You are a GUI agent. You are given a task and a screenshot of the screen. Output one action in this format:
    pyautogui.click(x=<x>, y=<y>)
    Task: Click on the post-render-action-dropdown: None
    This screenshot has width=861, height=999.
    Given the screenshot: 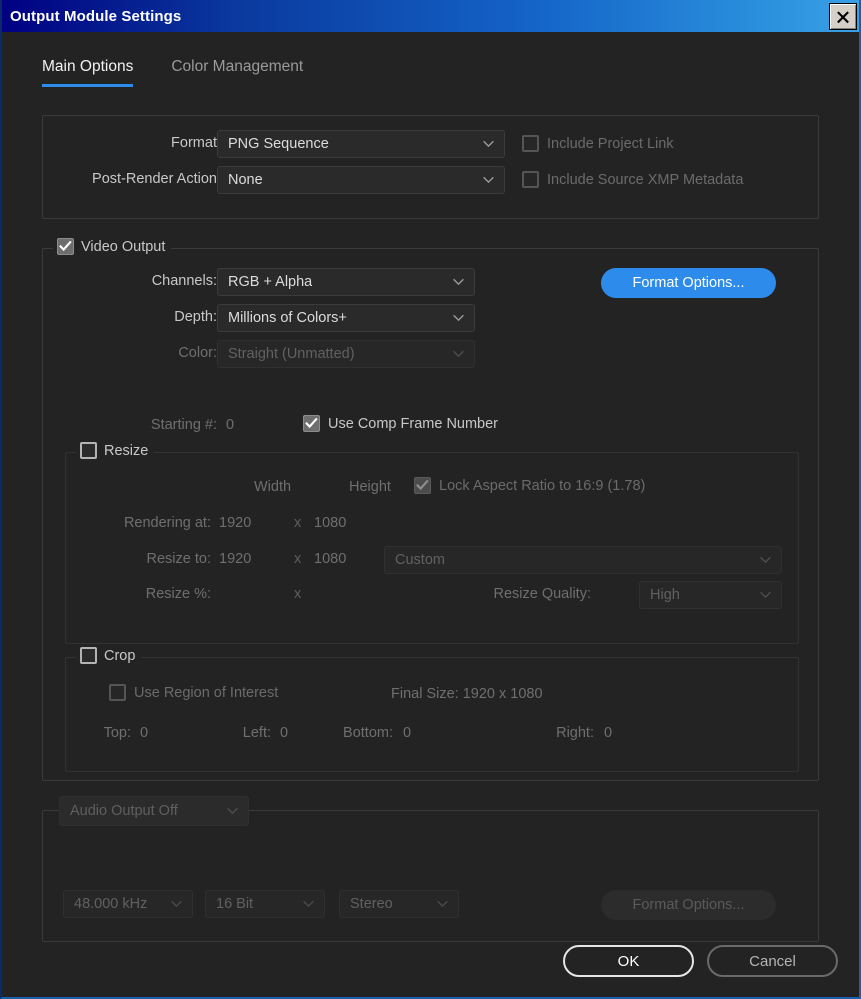 What is the action you would take?
    pyautogui.click(x=361, y=180)
    